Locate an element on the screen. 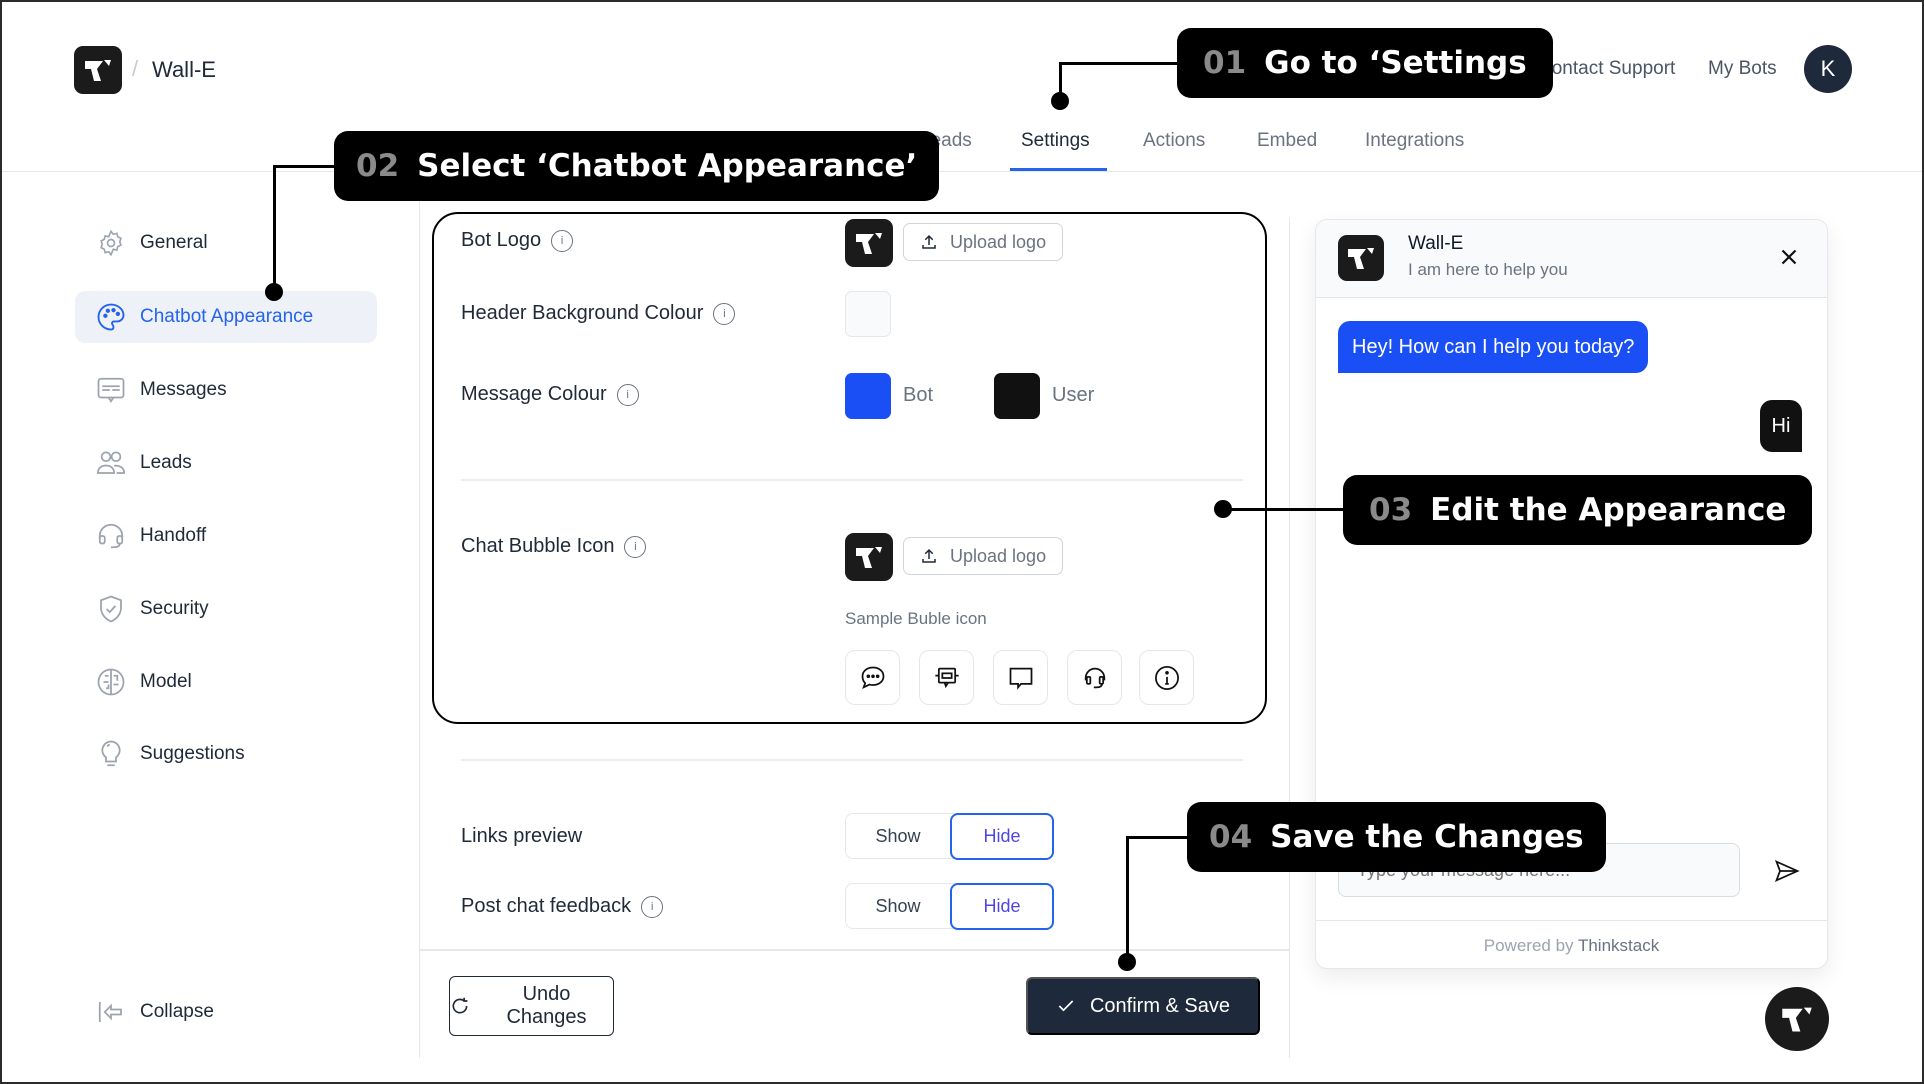 This screenshot has width=1924, height=1084. my-bots-link: My Bots is located at coordinates (1742, 69).